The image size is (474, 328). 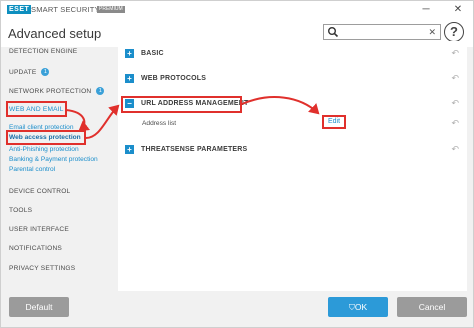 I want to click on sidebar-item-user-interface: USER INTERFACE, so click(x=39, y=229).